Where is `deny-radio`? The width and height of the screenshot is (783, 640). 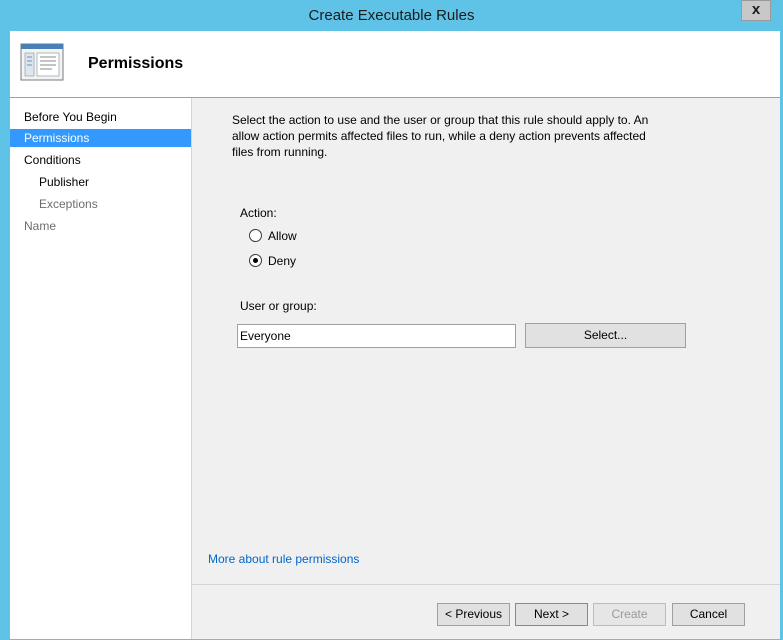
deny-radio is located at coordinates (255, 260).